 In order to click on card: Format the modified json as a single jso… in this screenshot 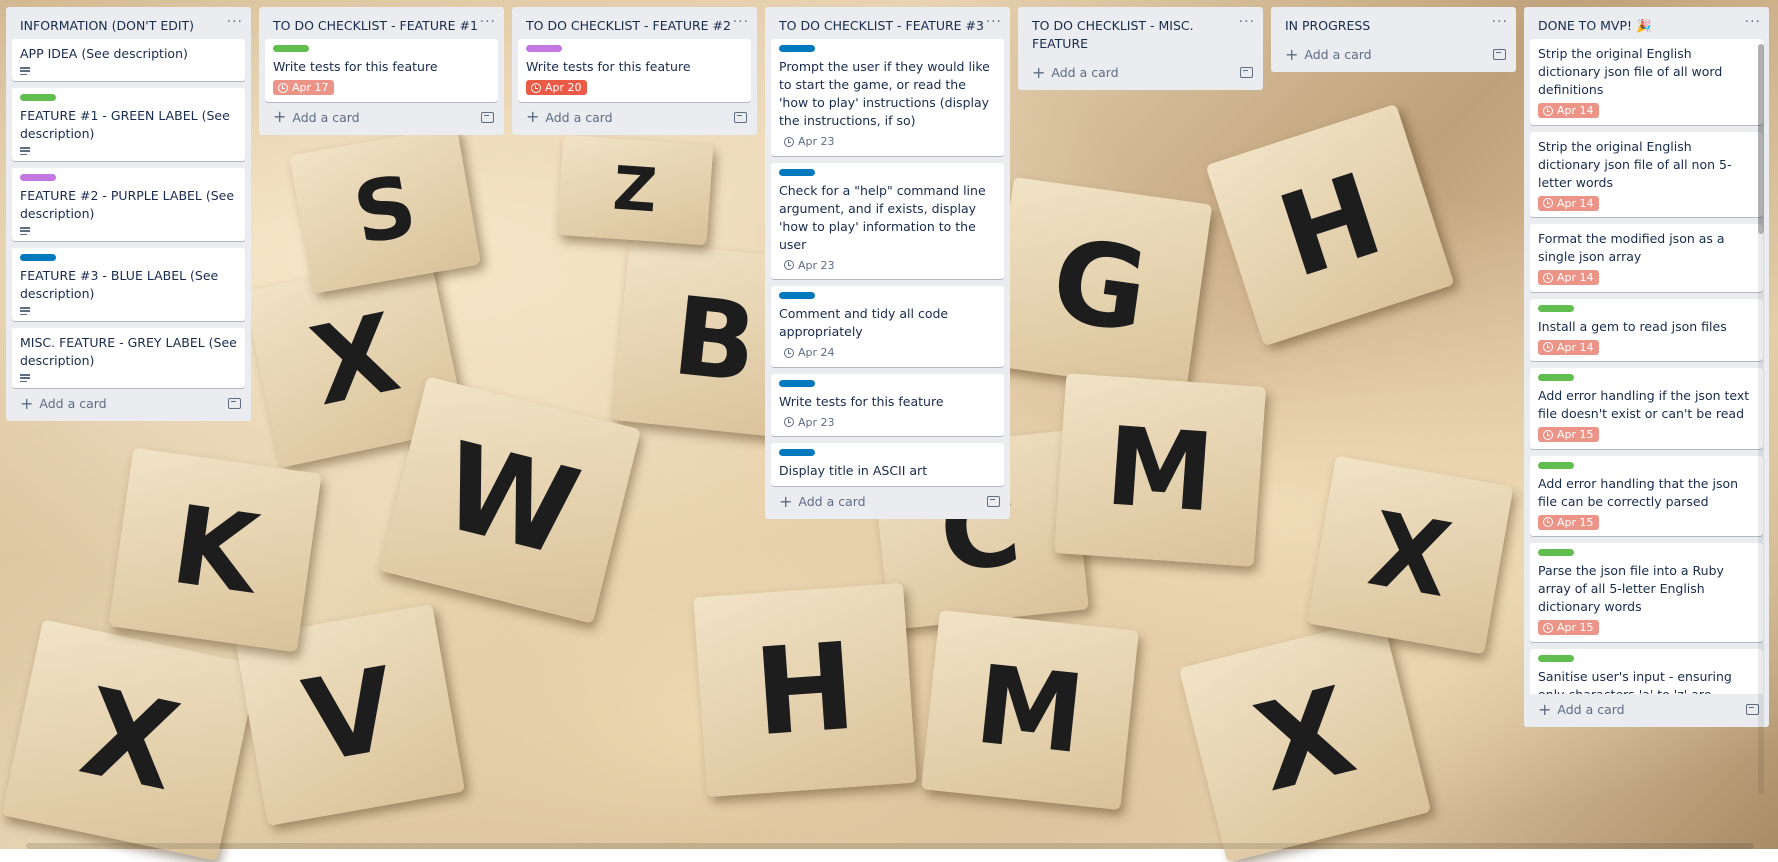, I will do `click(1646, 258)`.